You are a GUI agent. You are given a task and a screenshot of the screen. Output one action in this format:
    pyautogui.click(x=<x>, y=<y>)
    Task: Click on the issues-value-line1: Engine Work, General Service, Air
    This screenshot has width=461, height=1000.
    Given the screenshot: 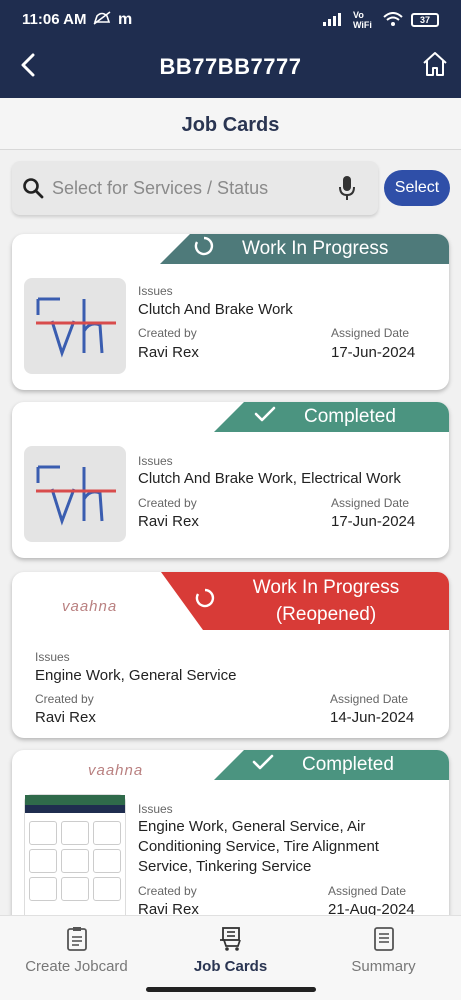 What is the action you would take?
    pyautogui.click(x=252, y=826)
    